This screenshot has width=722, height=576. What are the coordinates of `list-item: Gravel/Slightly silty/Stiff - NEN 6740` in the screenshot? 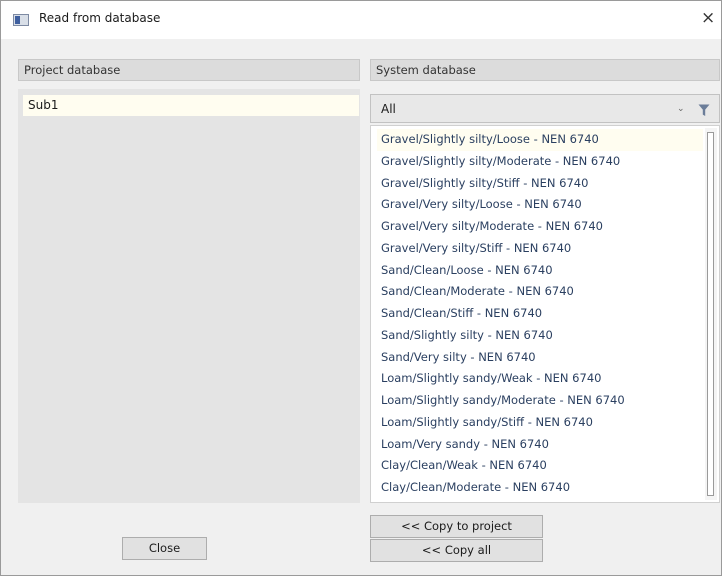 It's located at (540, 184).